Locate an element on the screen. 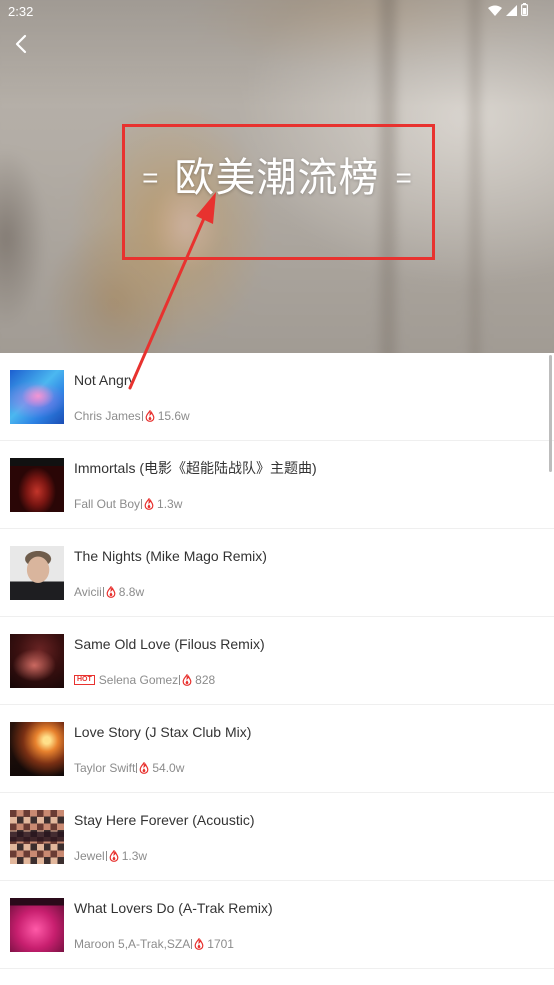 This screenshot has height=985, width=554. page-title: 欧美潮流榜 is located at coordinates (277, 178).